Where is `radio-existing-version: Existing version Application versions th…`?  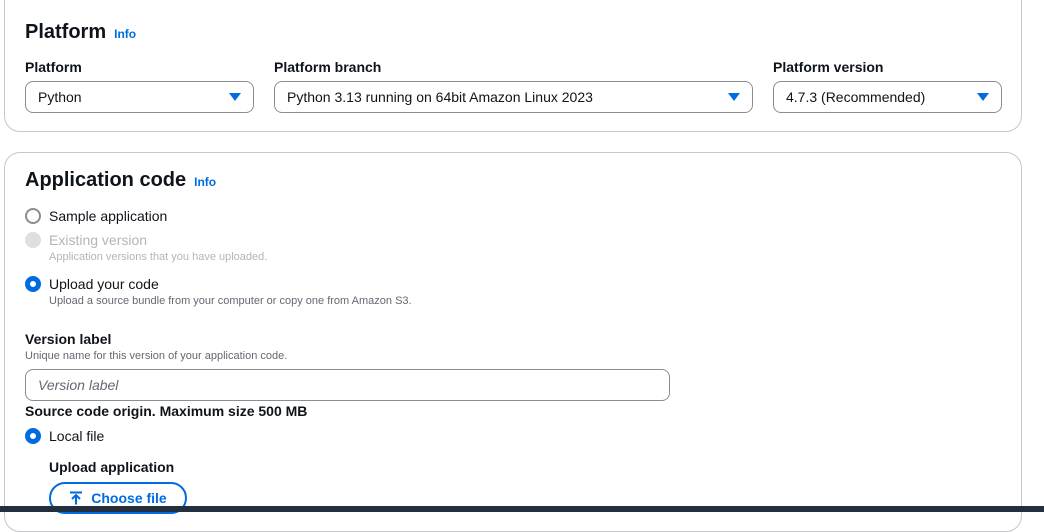
radio-existing-version: Existing version Application versions th… is located at coordinates (146, 248).